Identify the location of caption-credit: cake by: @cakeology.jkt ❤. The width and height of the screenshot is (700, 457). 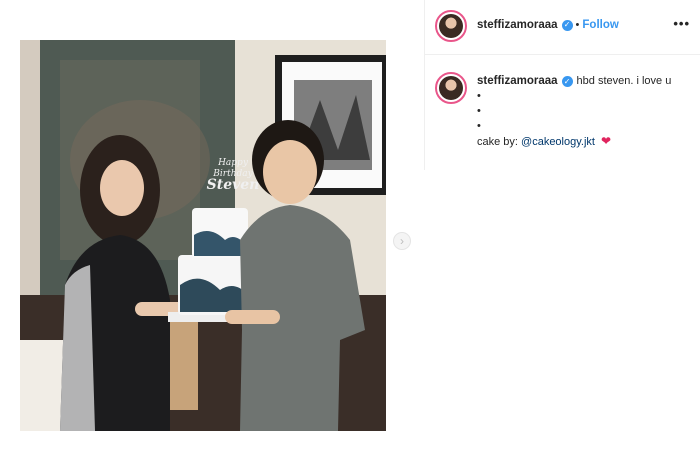
(582, 142).